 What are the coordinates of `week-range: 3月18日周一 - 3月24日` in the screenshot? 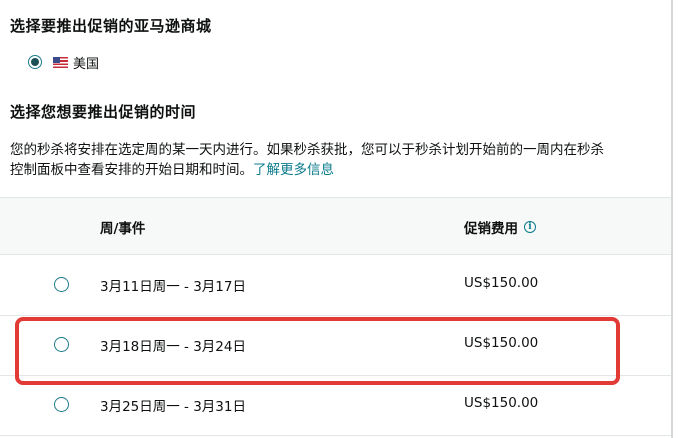 It's located at (173, 347).